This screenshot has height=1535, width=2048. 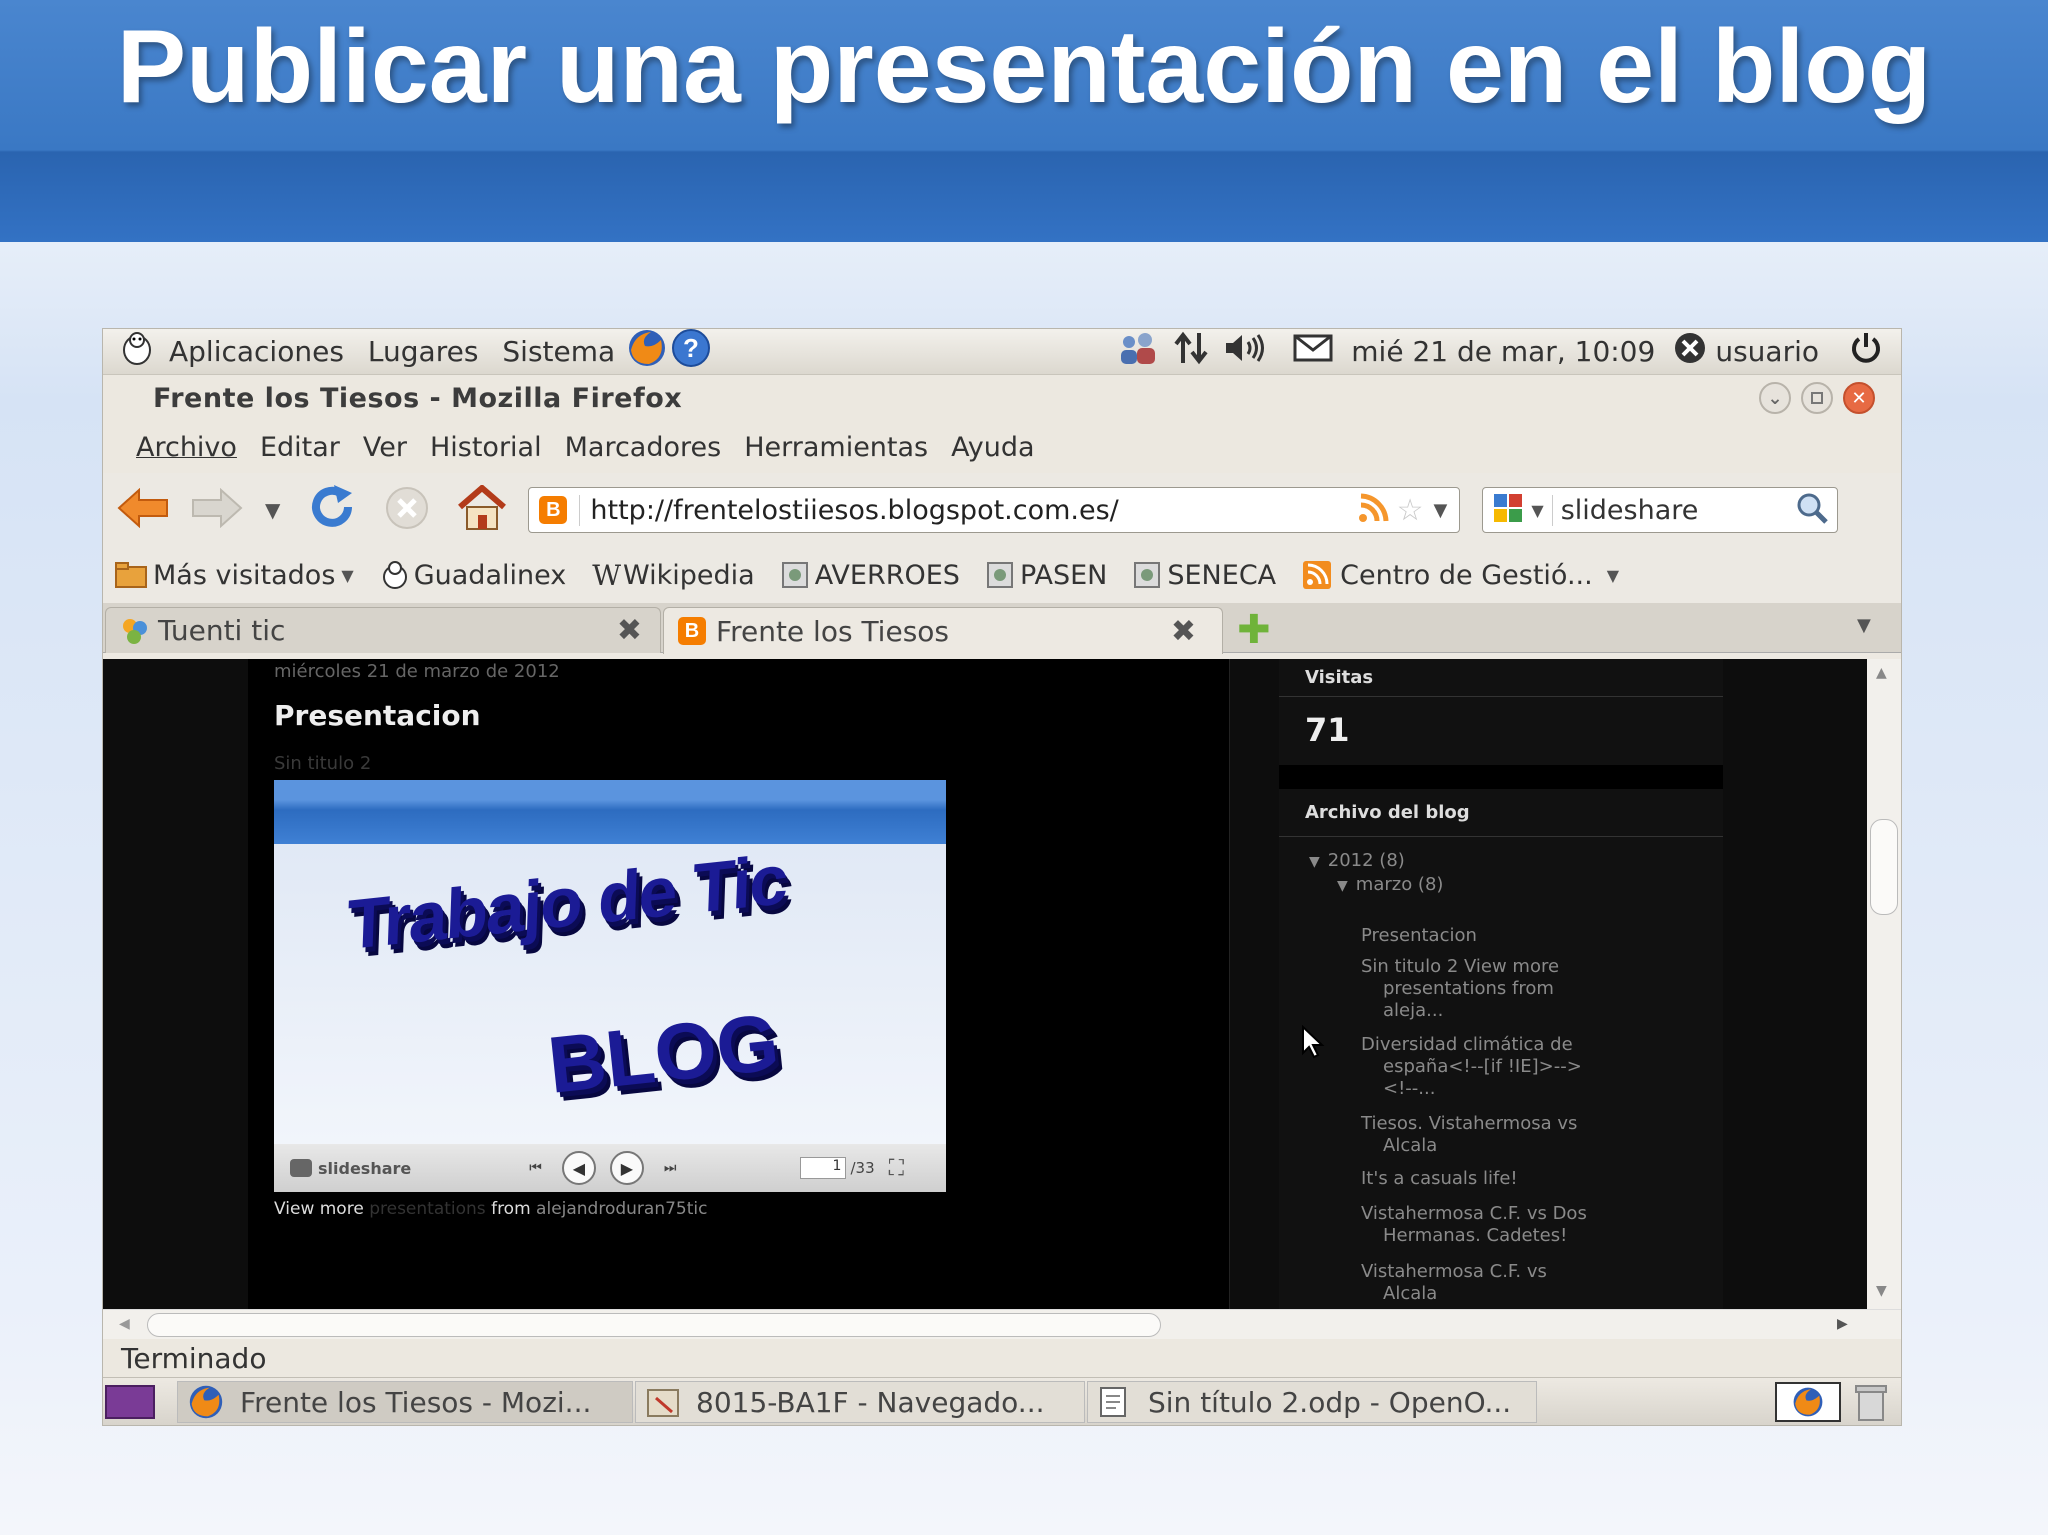 What do you see at coordinates (1245, 351) in the screenshot?
I see `volume-icon` at bounding box center [1245, 351].